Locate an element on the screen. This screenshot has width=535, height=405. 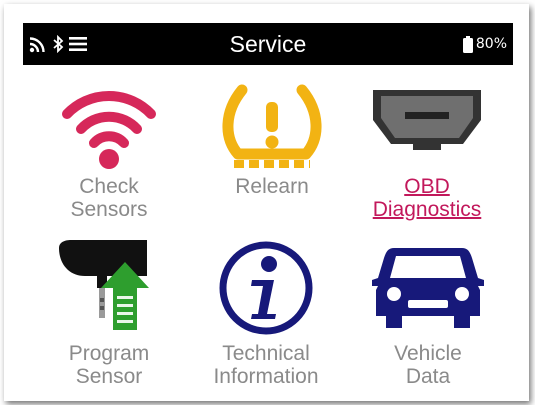
program-sensor-label: Program Sensor is located at coordinates (109, 365).